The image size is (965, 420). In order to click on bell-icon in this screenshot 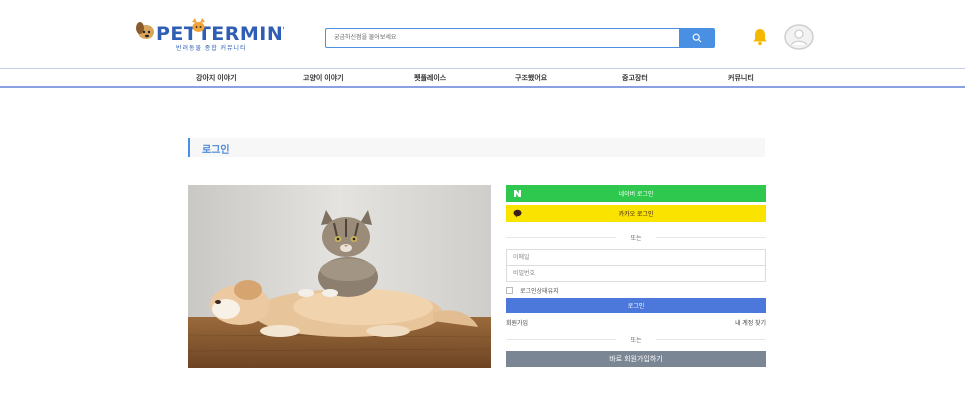, I will do `click(760, 37)`.